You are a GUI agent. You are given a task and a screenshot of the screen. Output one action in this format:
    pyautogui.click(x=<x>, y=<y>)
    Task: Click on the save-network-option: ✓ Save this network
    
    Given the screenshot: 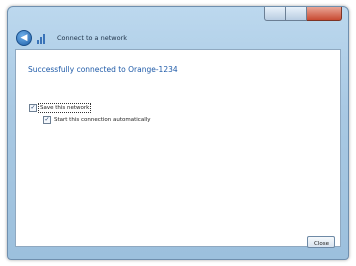 What is the action you would take?
    pyautogui.click(x=60, y=108)
    